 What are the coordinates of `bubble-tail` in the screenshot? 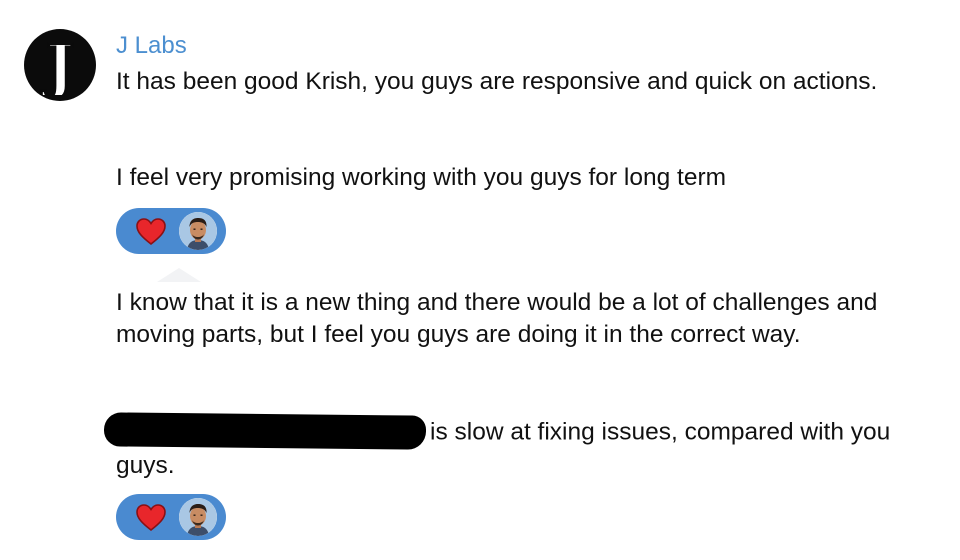 It's located at (179, 275).